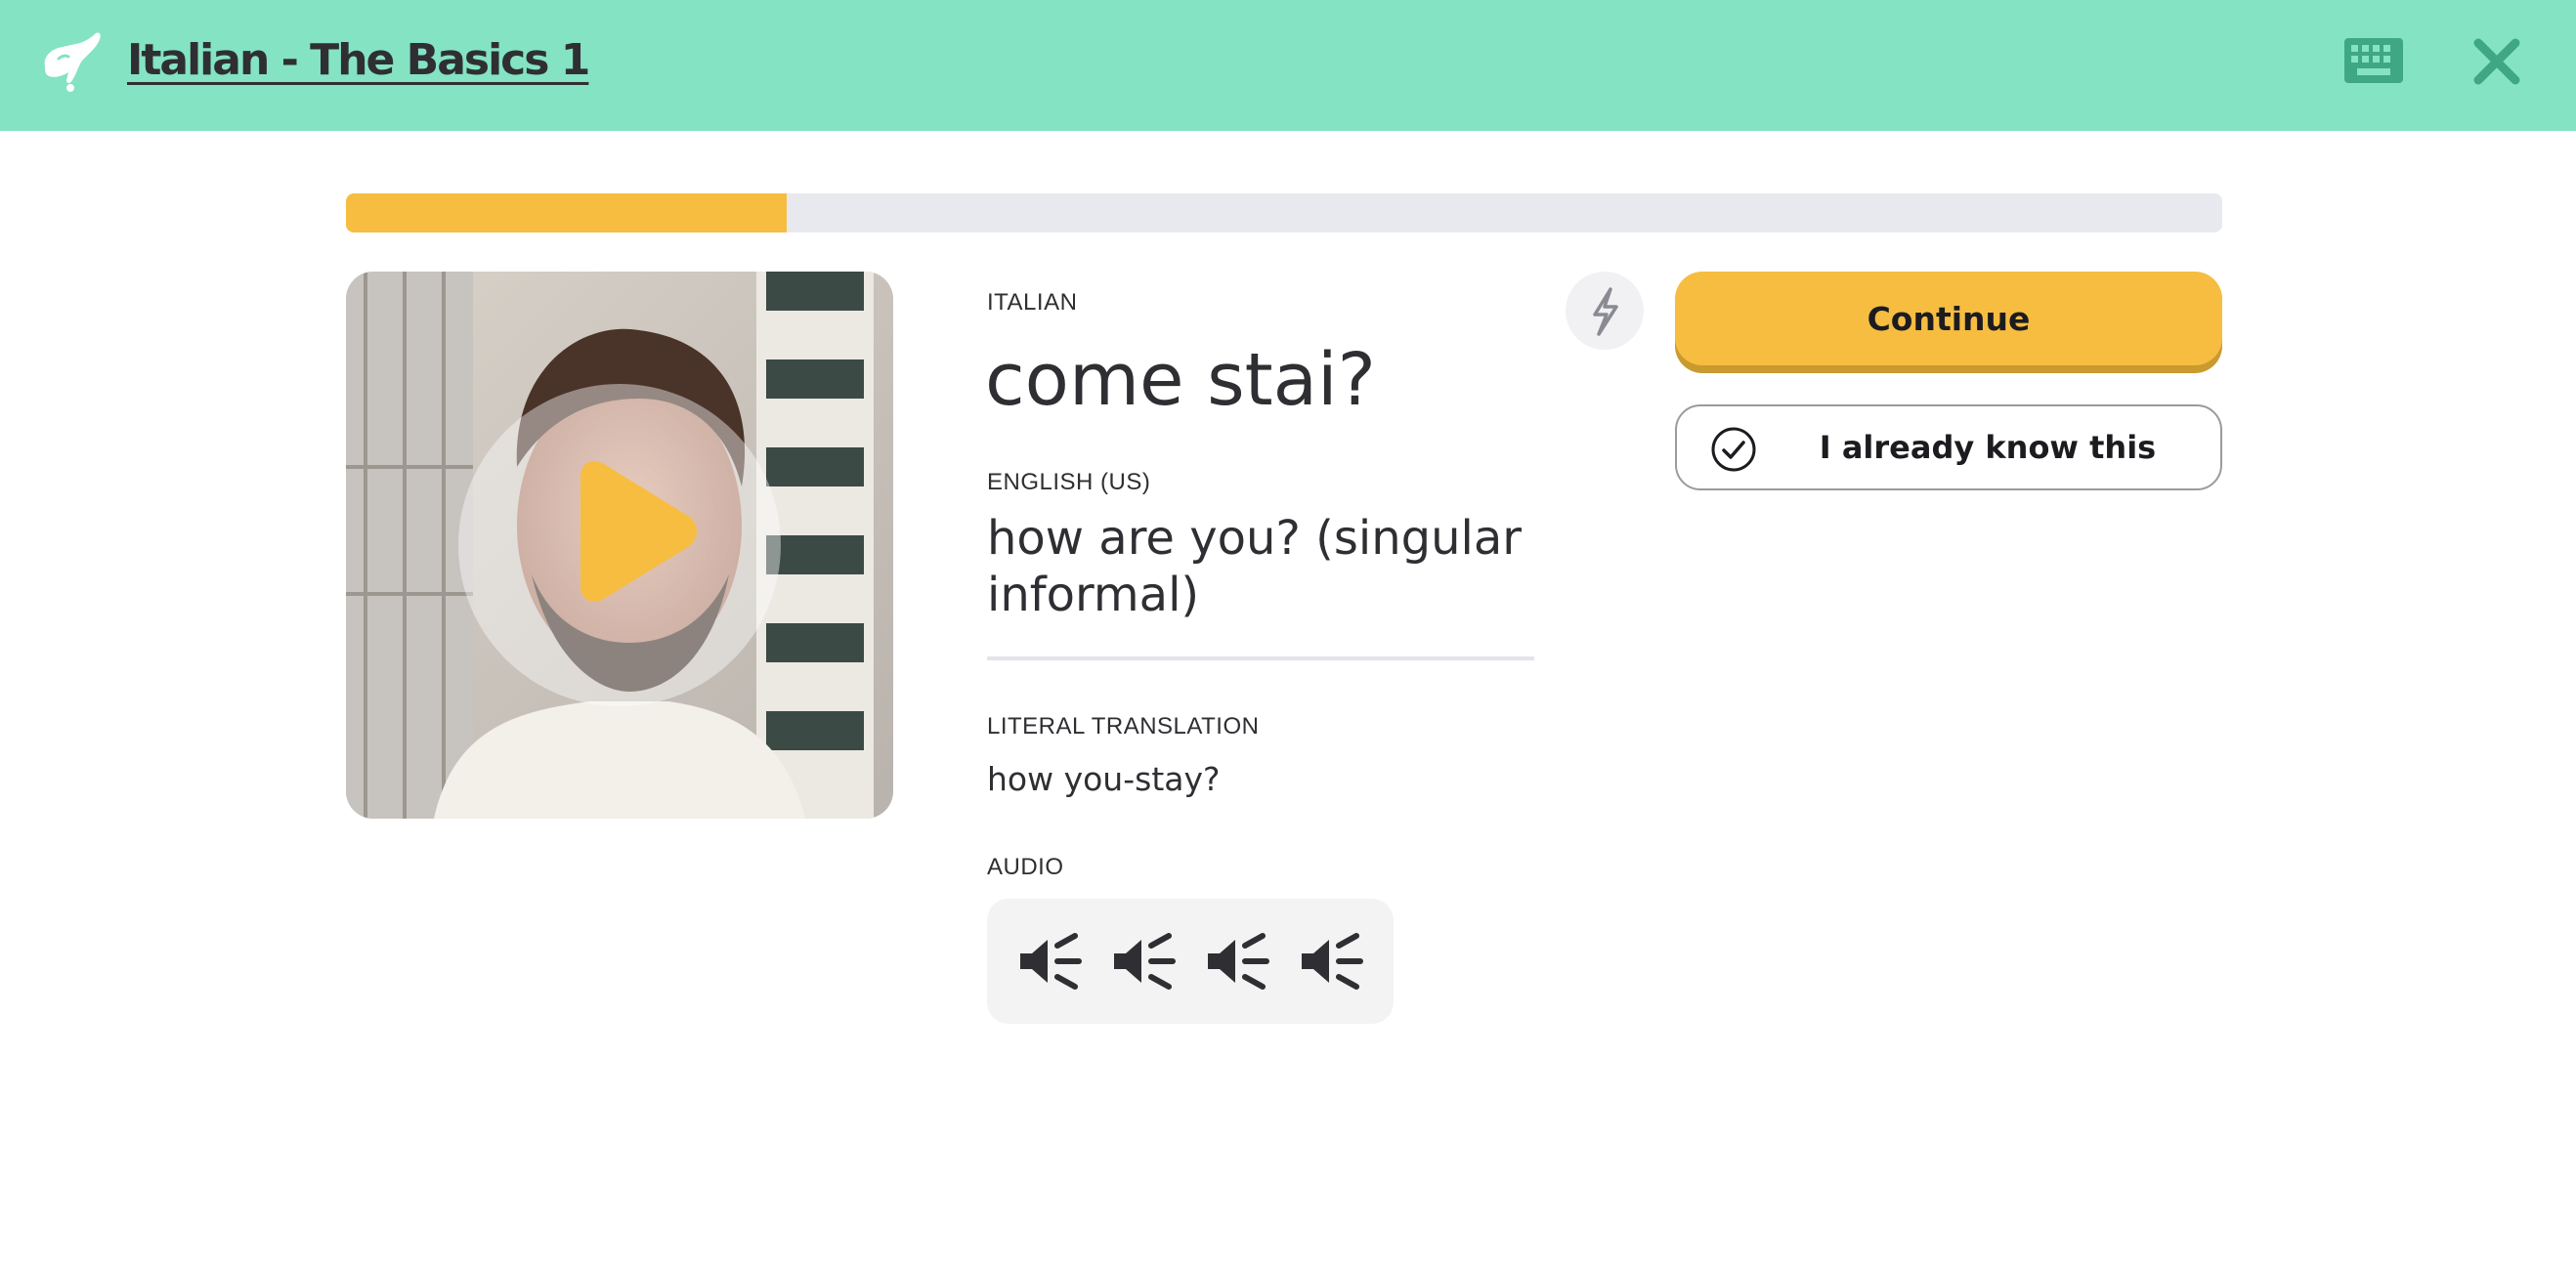 This screenshot has width=2576, height=1268. I want to click on divider, so click(1260, 658).